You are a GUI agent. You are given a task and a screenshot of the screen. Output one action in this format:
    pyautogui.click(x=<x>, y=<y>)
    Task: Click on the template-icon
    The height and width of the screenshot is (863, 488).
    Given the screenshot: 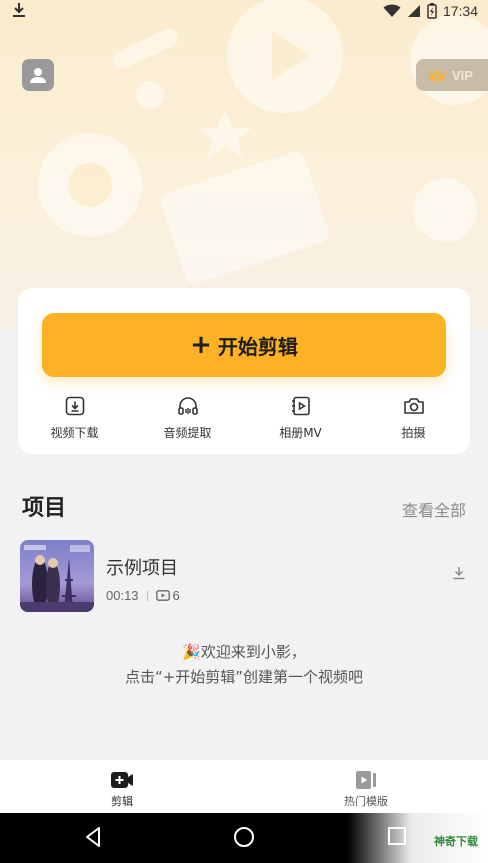 What is the action you would take?
    pyautogui.click(x=366, y=780)
    